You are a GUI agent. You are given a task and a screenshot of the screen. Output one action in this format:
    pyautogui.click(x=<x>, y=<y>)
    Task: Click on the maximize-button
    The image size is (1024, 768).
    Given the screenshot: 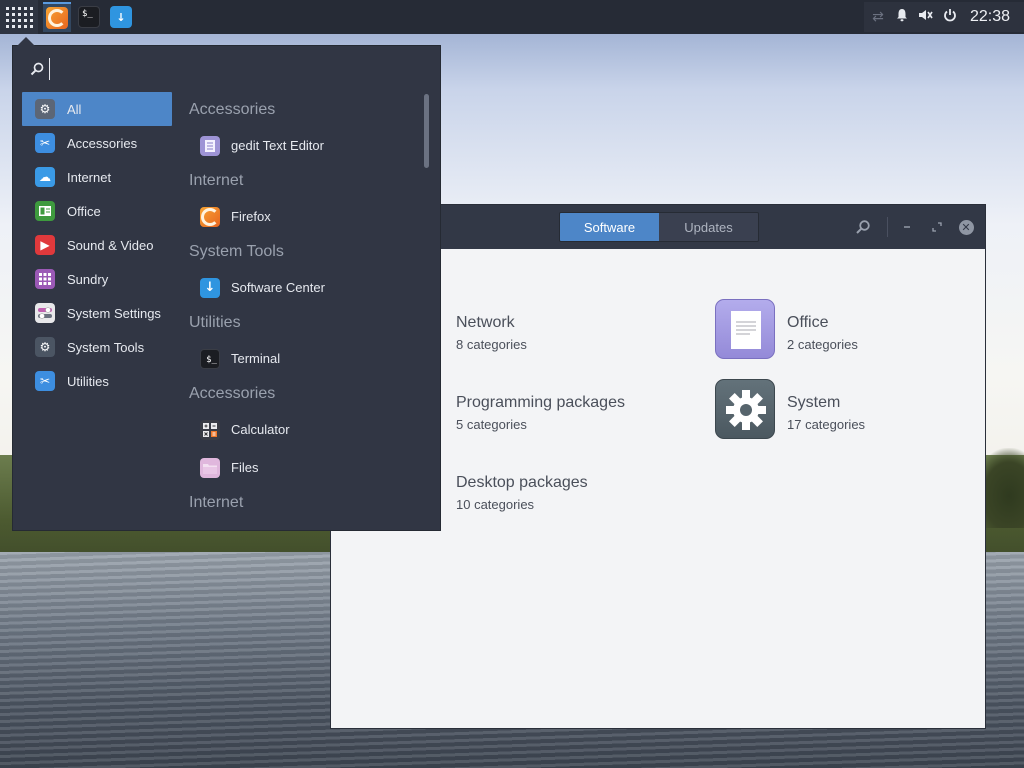 What is the action you would take?
    pyautogui.click(x=937, y=227)
    